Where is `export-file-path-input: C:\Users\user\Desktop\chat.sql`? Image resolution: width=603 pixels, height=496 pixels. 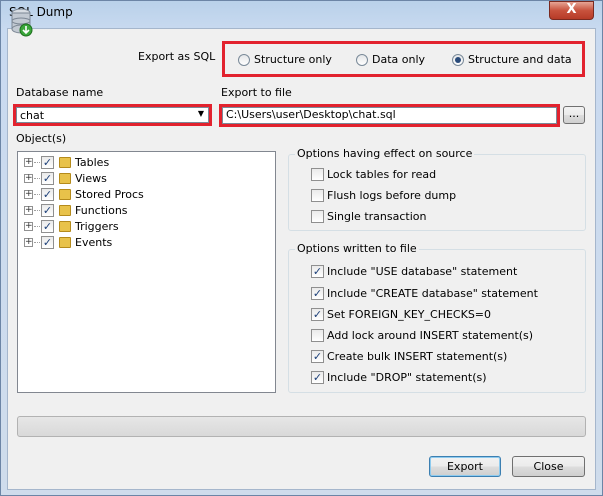 export-file-path-input: C:\Users\user\Desktop\chat.sql is located at coordinates (389, 115).